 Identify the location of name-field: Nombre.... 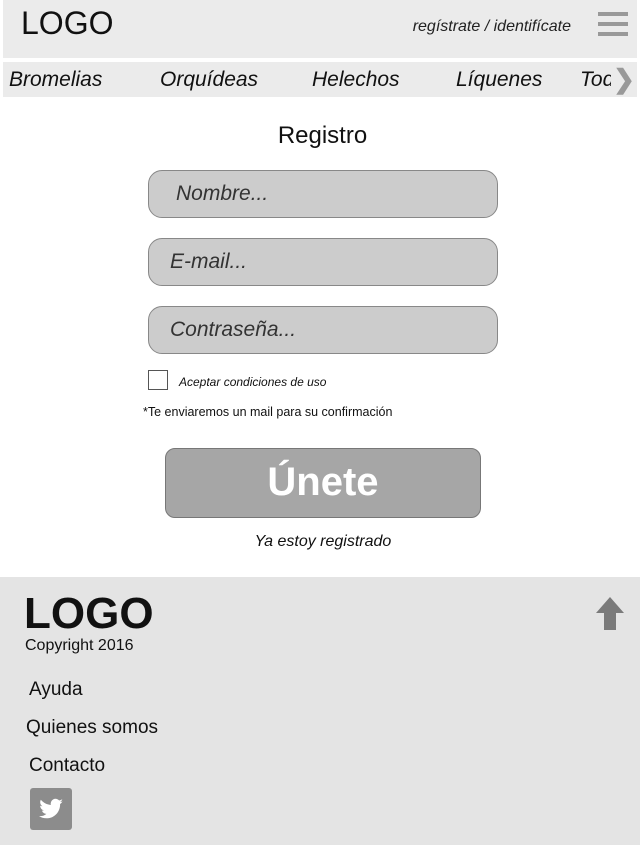
(323, 194).